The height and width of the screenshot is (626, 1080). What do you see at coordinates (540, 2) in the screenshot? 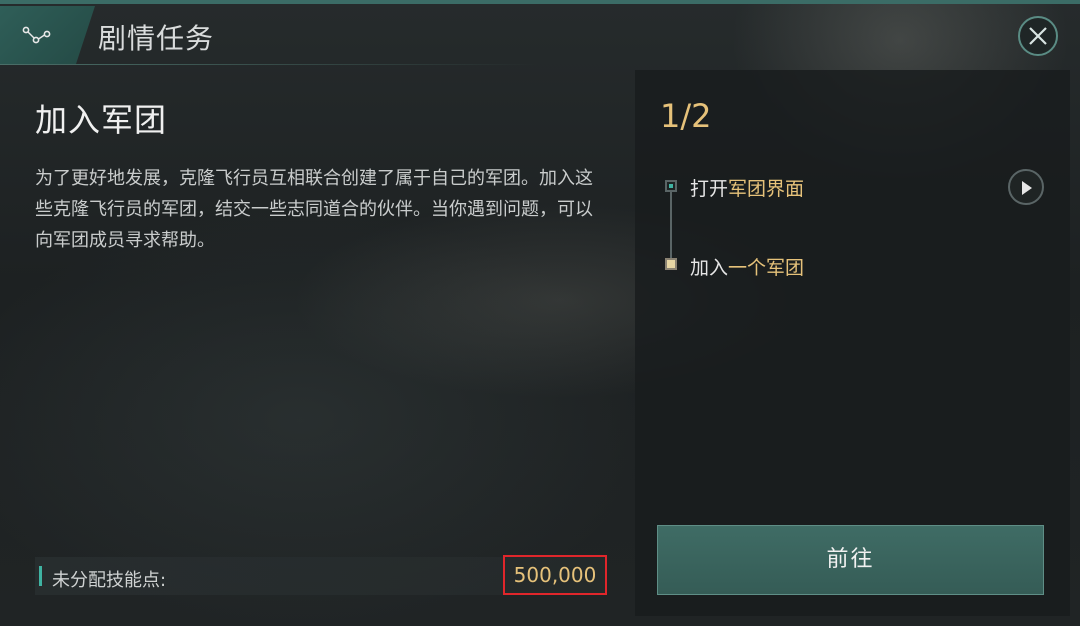
I see `top-border` at bounding box center [540, 2].